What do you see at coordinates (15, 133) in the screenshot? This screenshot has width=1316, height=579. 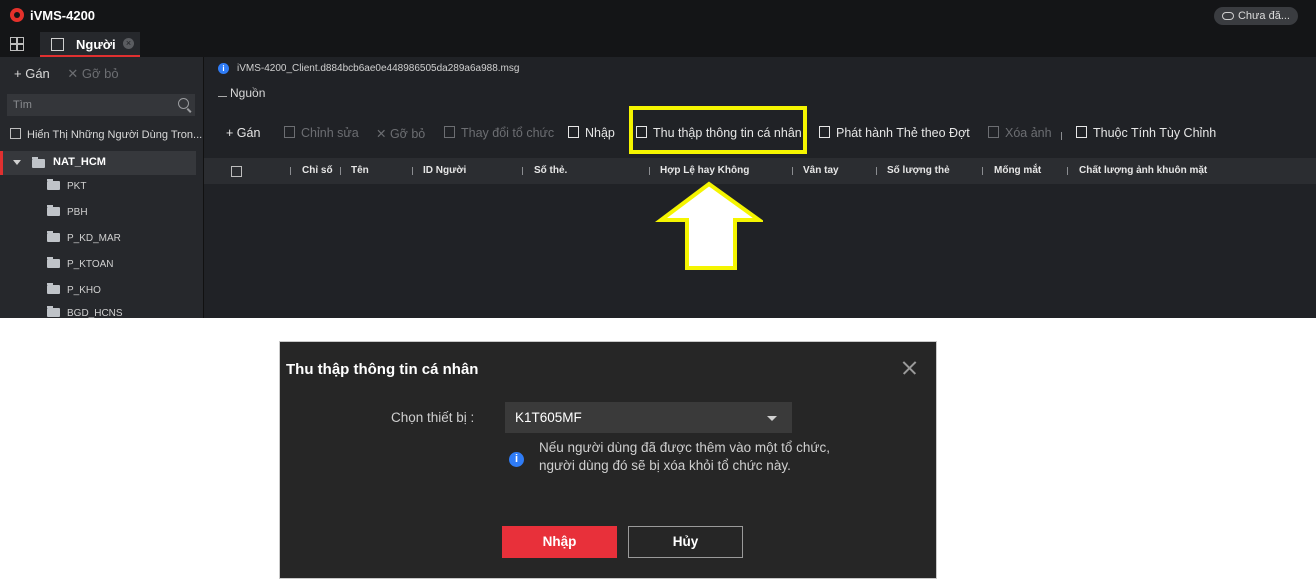 I see `checkbox-icon` at bounding box center [15, 133].